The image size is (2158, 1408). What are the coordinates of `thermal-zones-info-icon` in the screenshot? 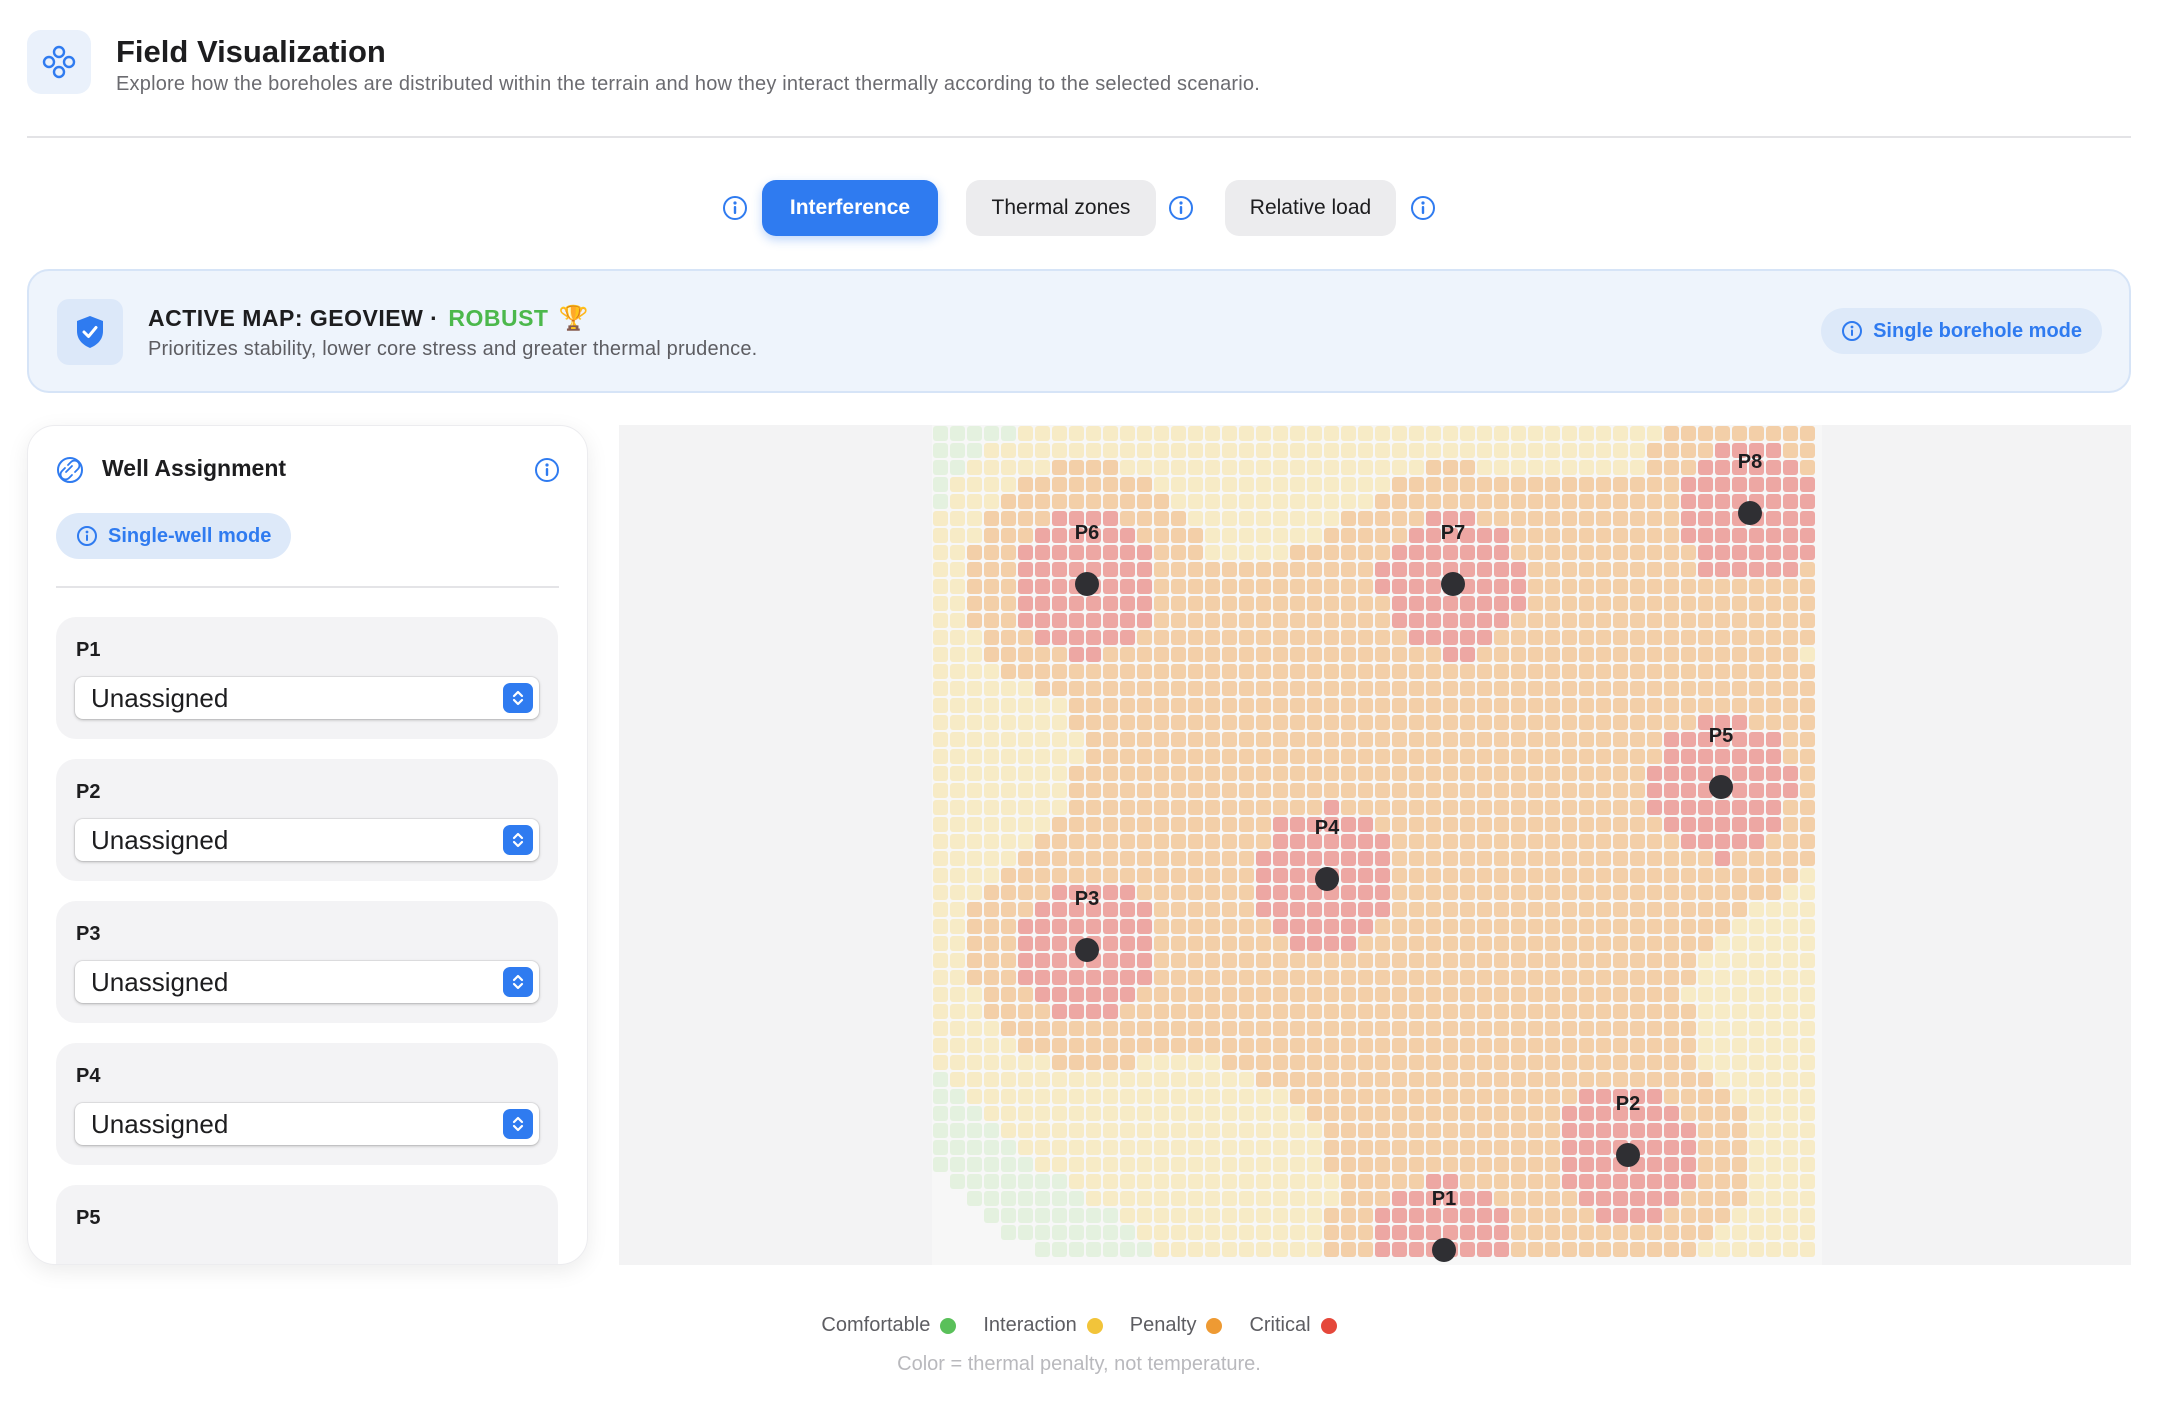 It's located at (1181, 208).